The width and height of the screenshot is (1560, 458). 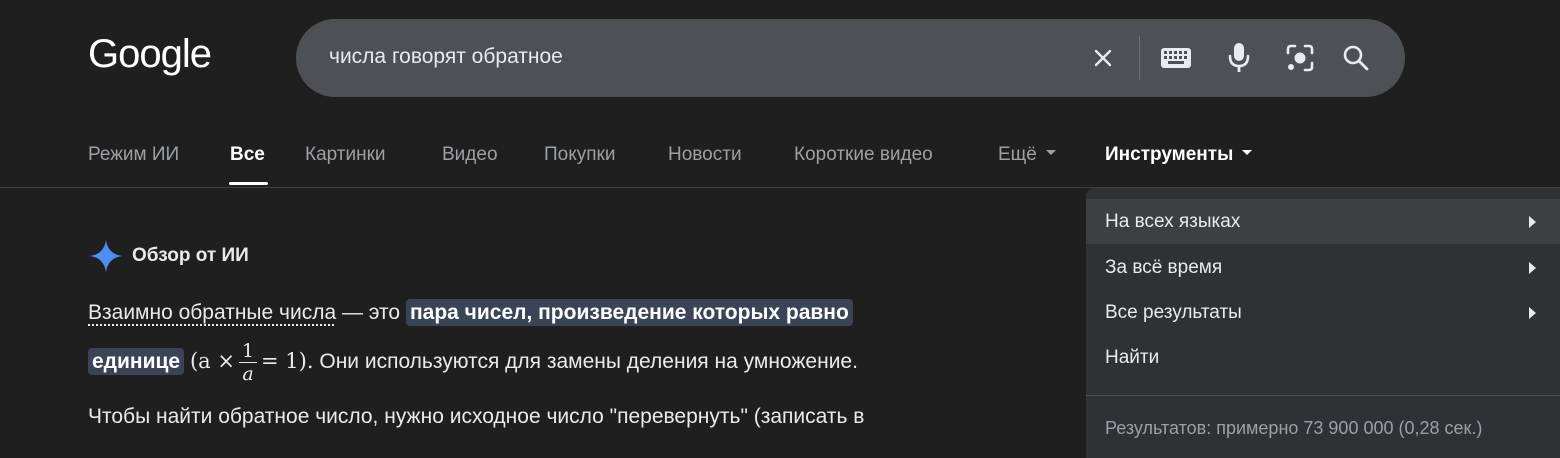 What do you see at coordinates (1173, 221) in the screenshot?
I see `menu-item-label: На всех языках` at bounding box center [1173, 221].